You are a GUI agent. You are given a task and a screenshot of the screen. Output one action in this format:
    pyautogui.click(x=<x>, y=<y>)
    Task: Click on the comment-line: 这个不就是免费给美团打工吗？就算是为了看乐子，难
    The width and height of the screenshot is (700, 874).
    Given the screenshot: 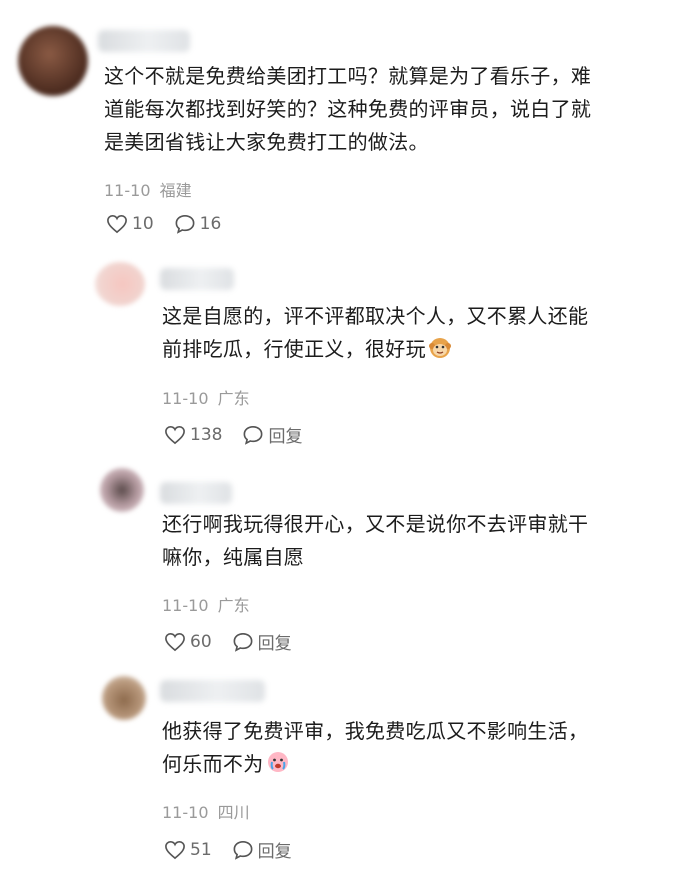 What is the action you would take?
    pyautogui.click(x=394, y=76)
    